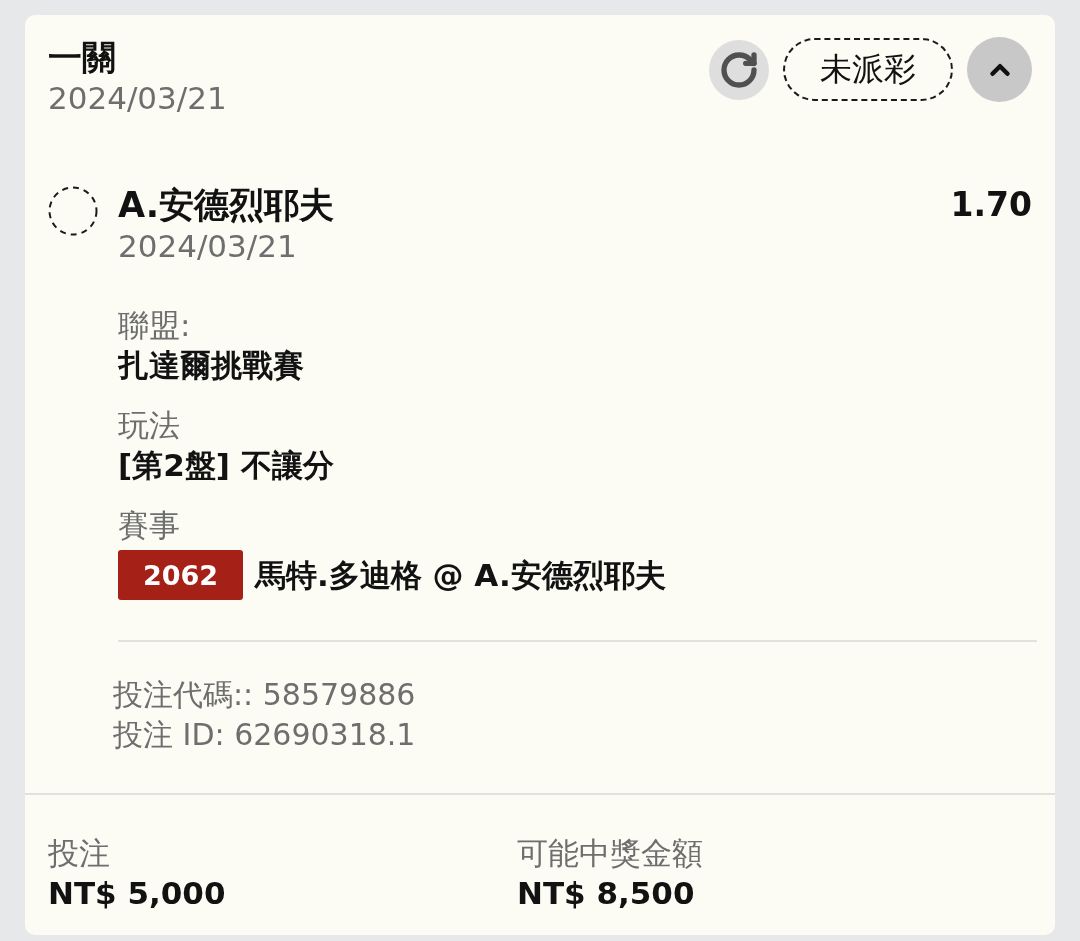 The width and height of the screenshot is (1080, 941). Describe the element at coordinates (868, 69) in the screenshot. I see `status-tag: 未派彩` at that location.